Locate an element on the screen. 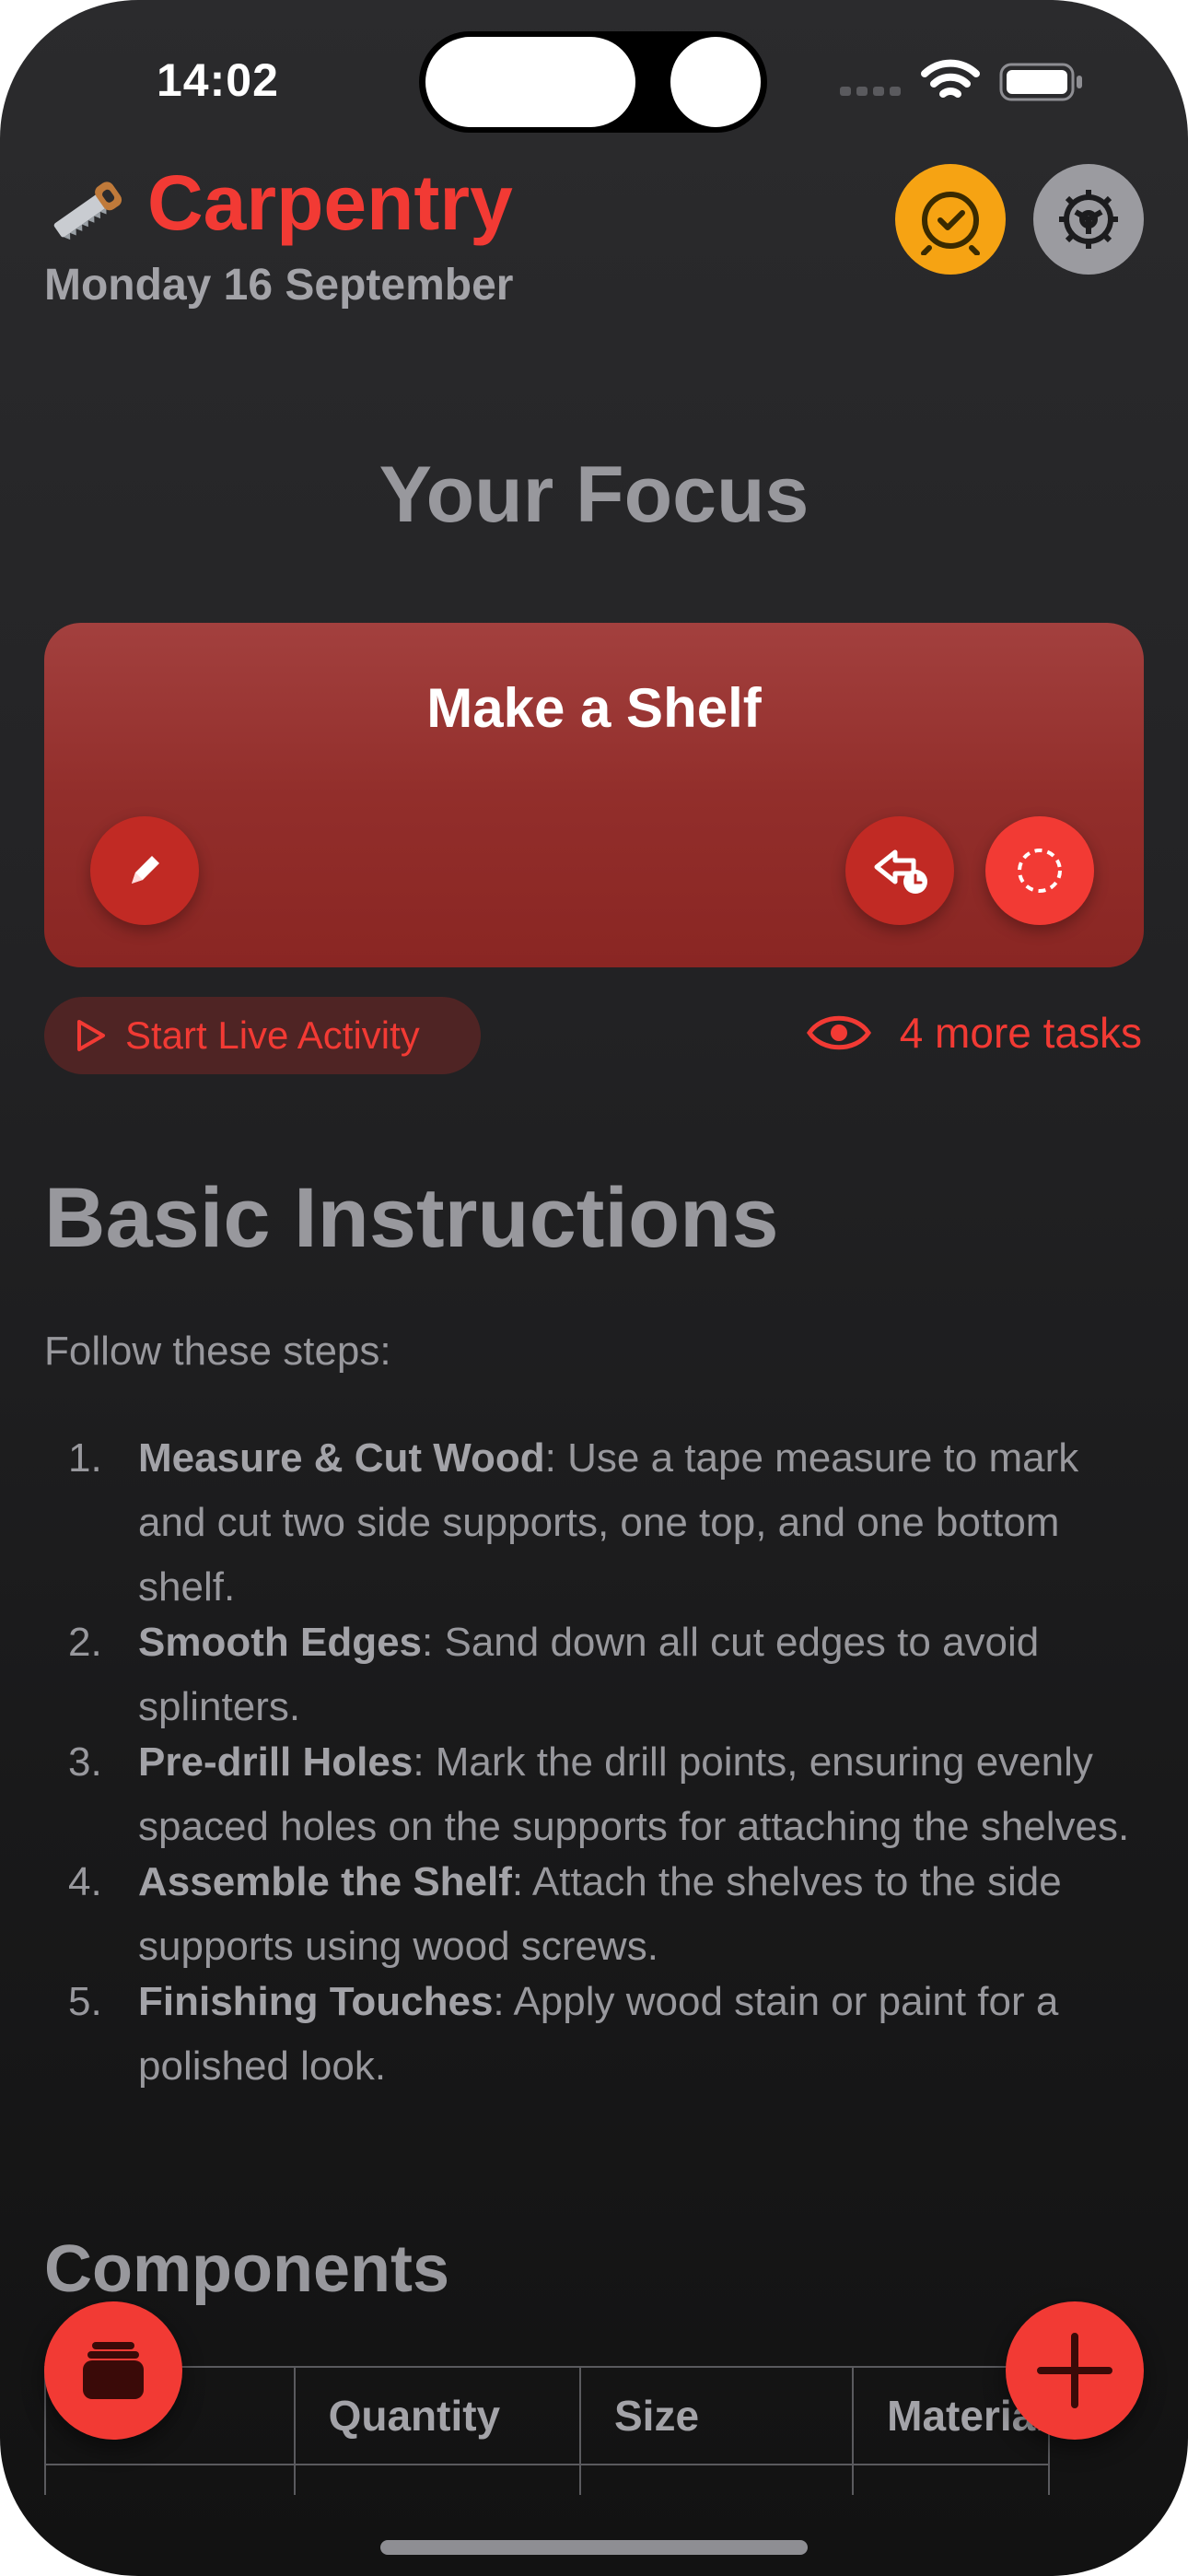 The height and width of the screenshot is (2576, 1188). more-tasks-label: 4 more tasks is located at coordinates (1020, 1033).